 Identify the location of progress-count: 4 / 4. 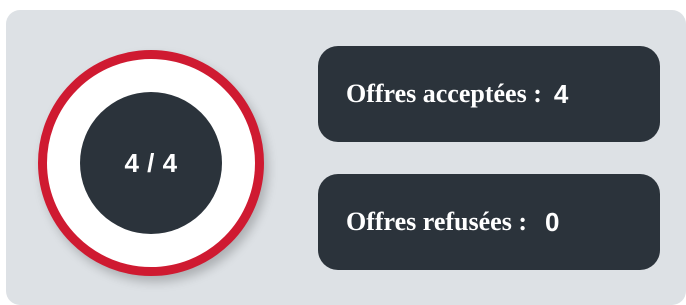
(151, 162).